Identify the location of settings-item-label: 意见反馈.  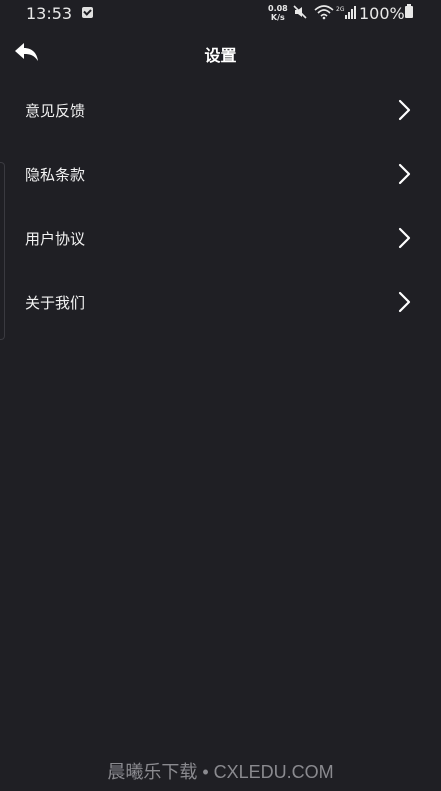
(55, 110).